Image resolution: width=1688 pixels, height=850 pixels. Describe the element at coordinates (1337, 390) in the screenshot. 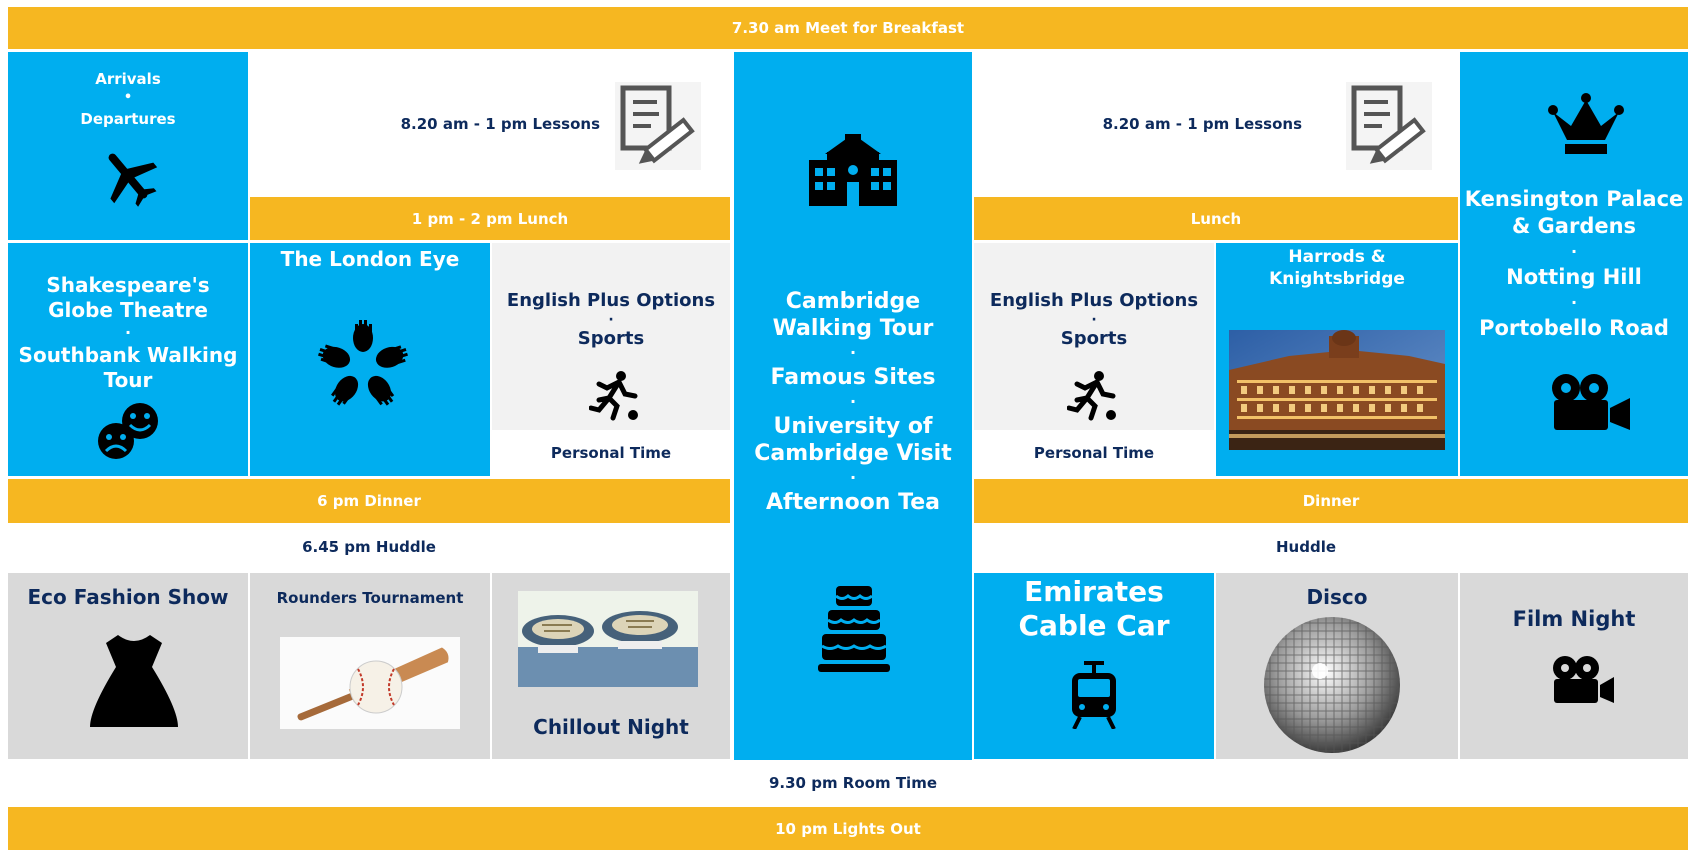

I see `harrods-building-photo` at that location.